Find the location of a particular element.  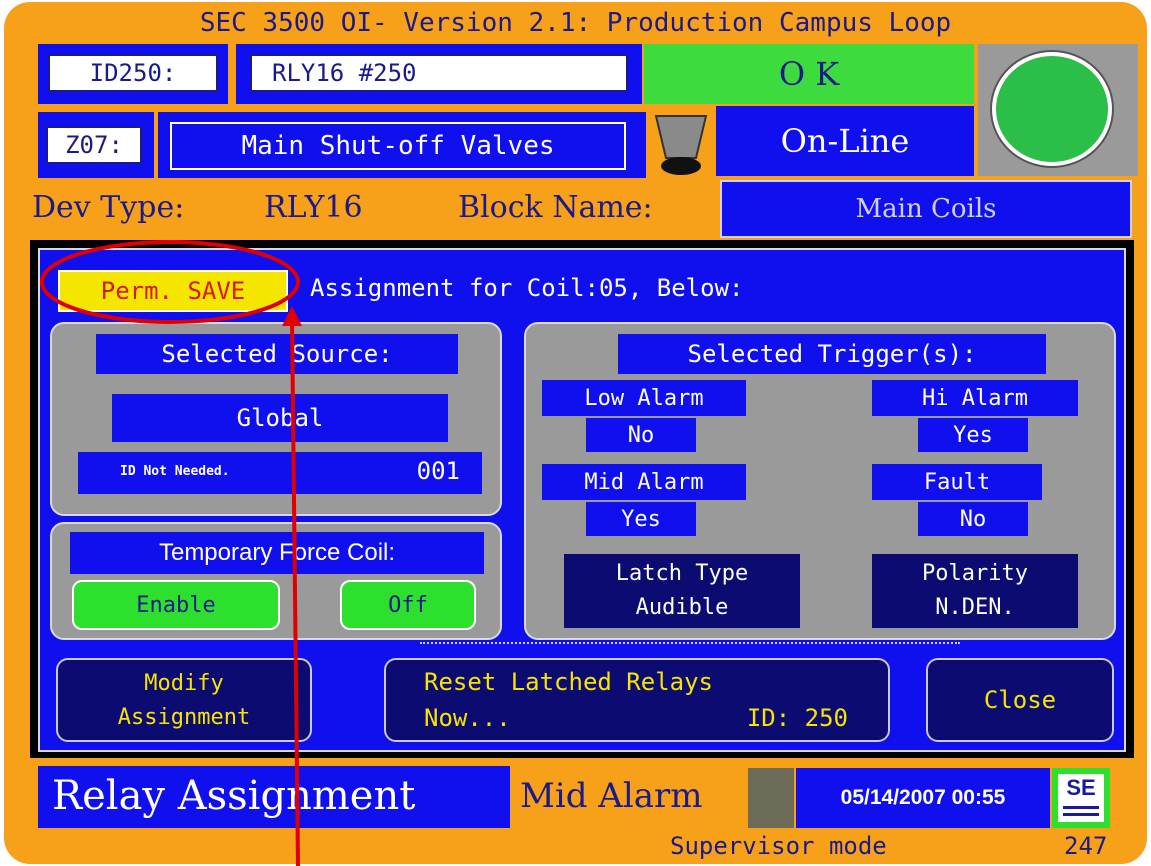

modify-line1: Modify is located at coordinates (184, 683).